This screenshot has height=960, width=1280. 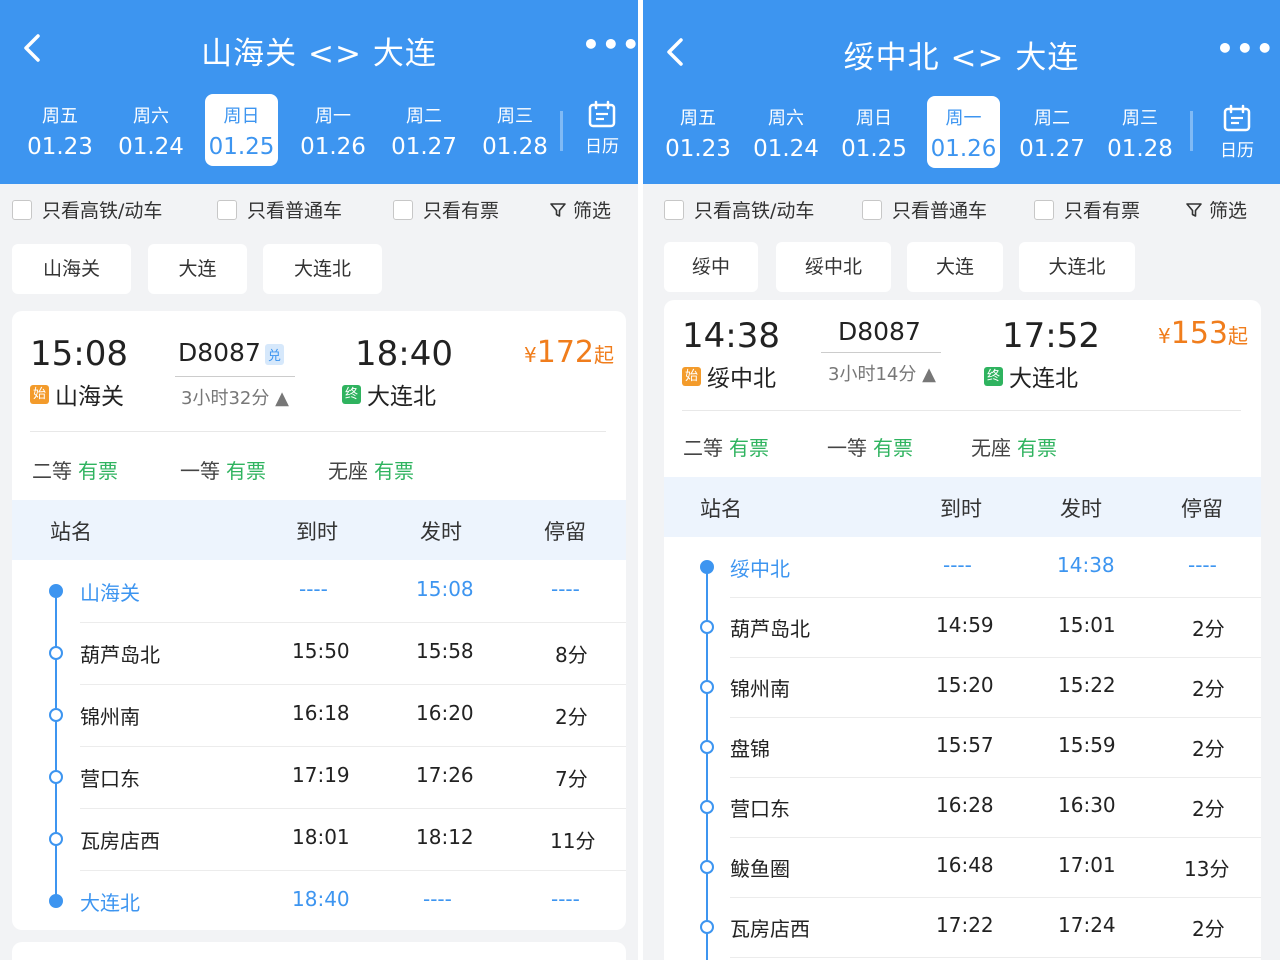 What do you see at coordinates (731, 336) in the screenshot?
I see `departure-time: 14:38` at bounding box center [731, 336].